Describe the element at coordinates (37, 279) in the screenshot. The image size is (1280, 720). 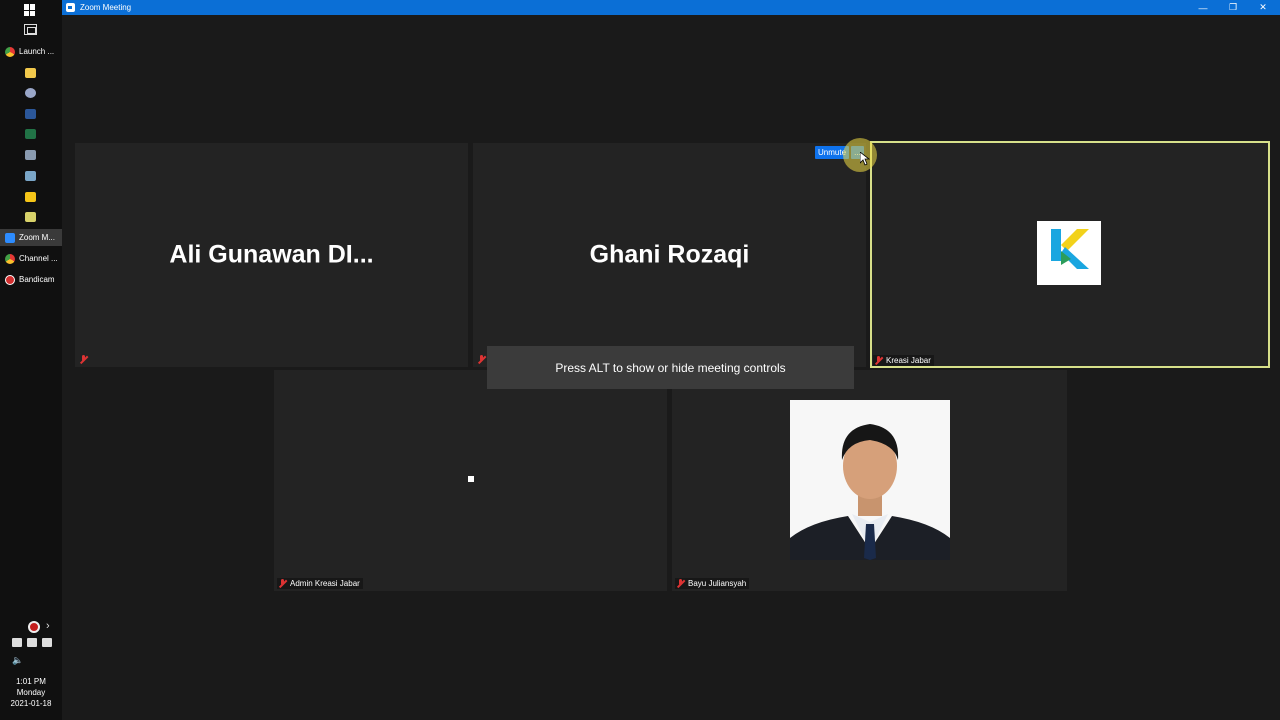
I see `taskbar-app-label: Bandicam` at that location.